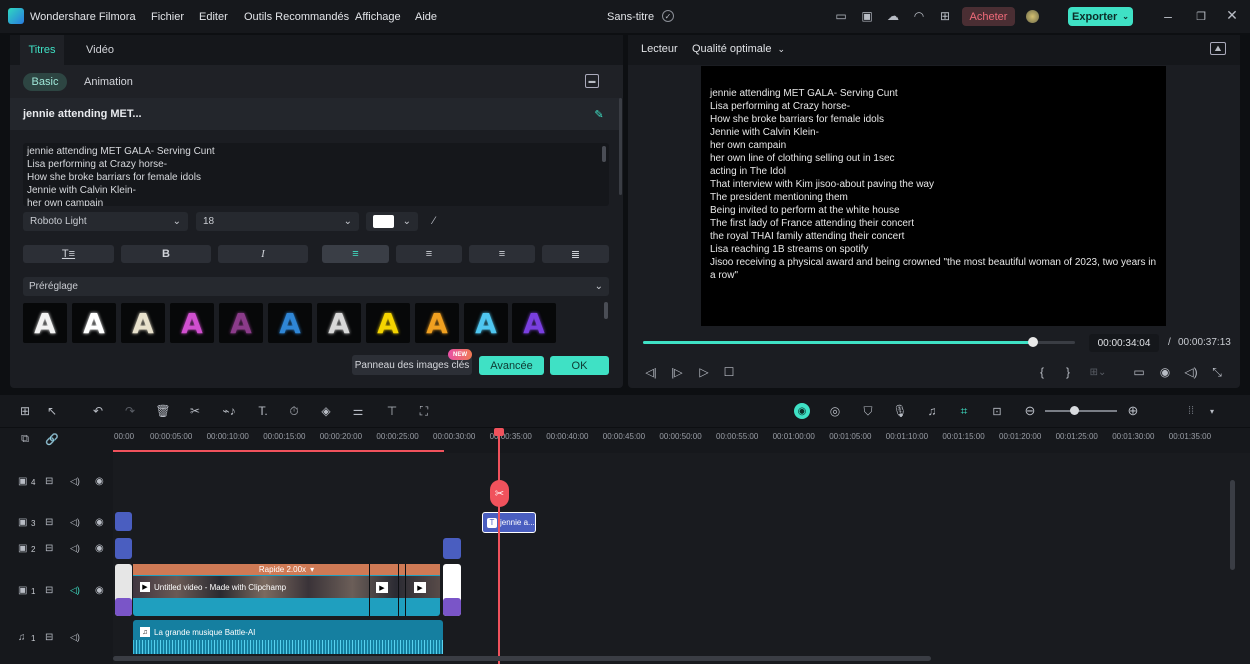 The image size is (1250, 664). What do you see at coordinates (1068, 372) in the screenshot?
I see `mark-out-icon: }` at bounding box center [1068, 372].